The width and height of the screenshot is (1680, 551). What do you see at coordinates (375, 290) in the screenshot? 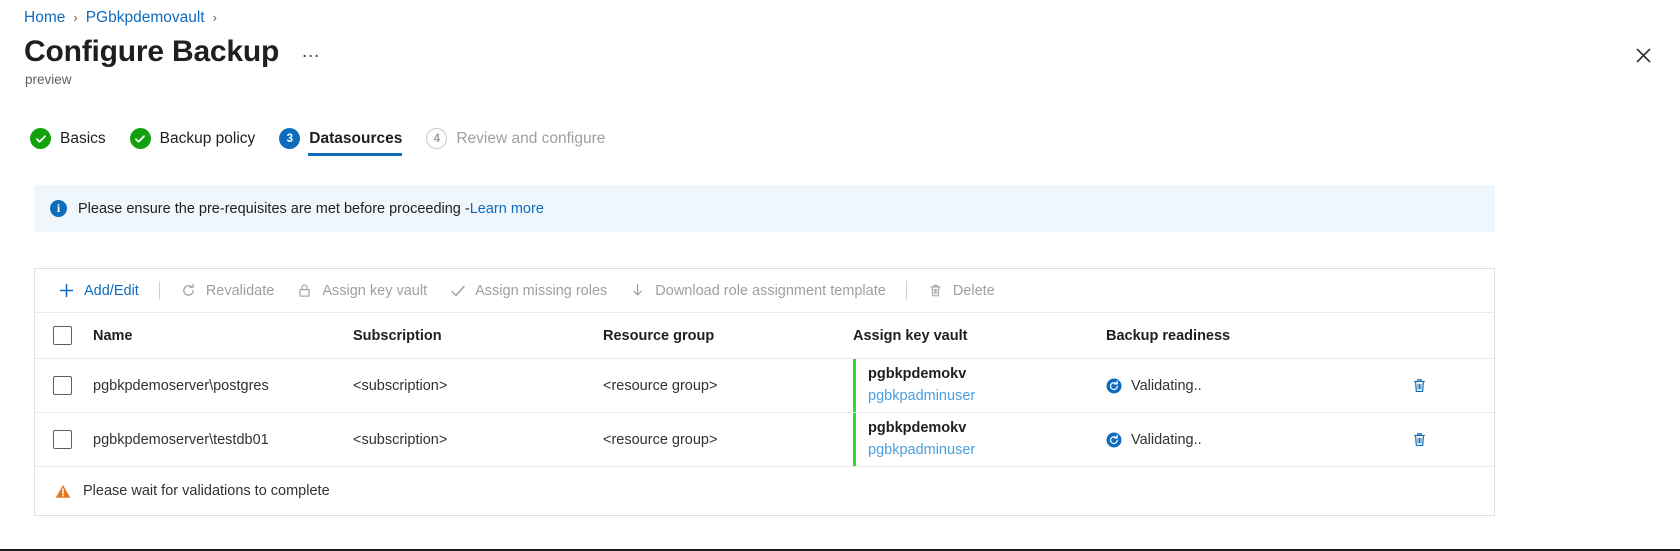
I see `assign-key-vault-label: Assign key vault` at bounding box center [375, 290].